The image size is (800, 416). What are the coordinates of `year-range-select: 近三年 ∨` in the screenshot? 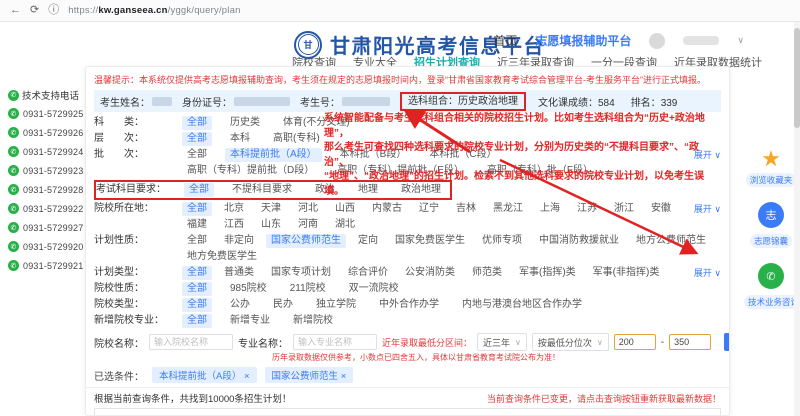 It's located at (502, 342).